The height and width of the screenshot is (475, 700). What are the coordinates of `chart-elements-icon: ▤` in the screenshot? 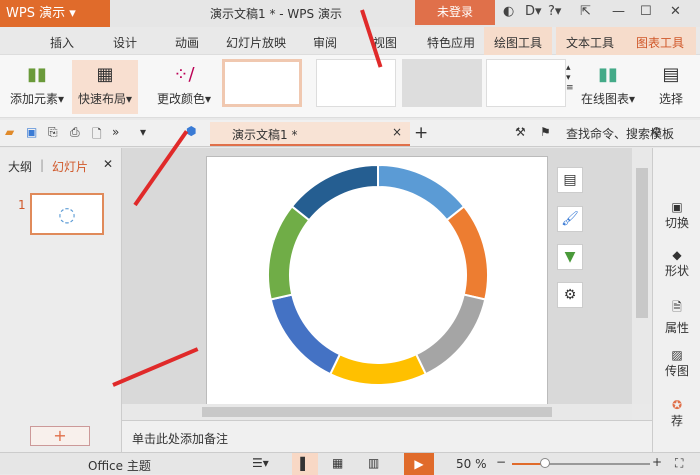 It's located at (570, 180).